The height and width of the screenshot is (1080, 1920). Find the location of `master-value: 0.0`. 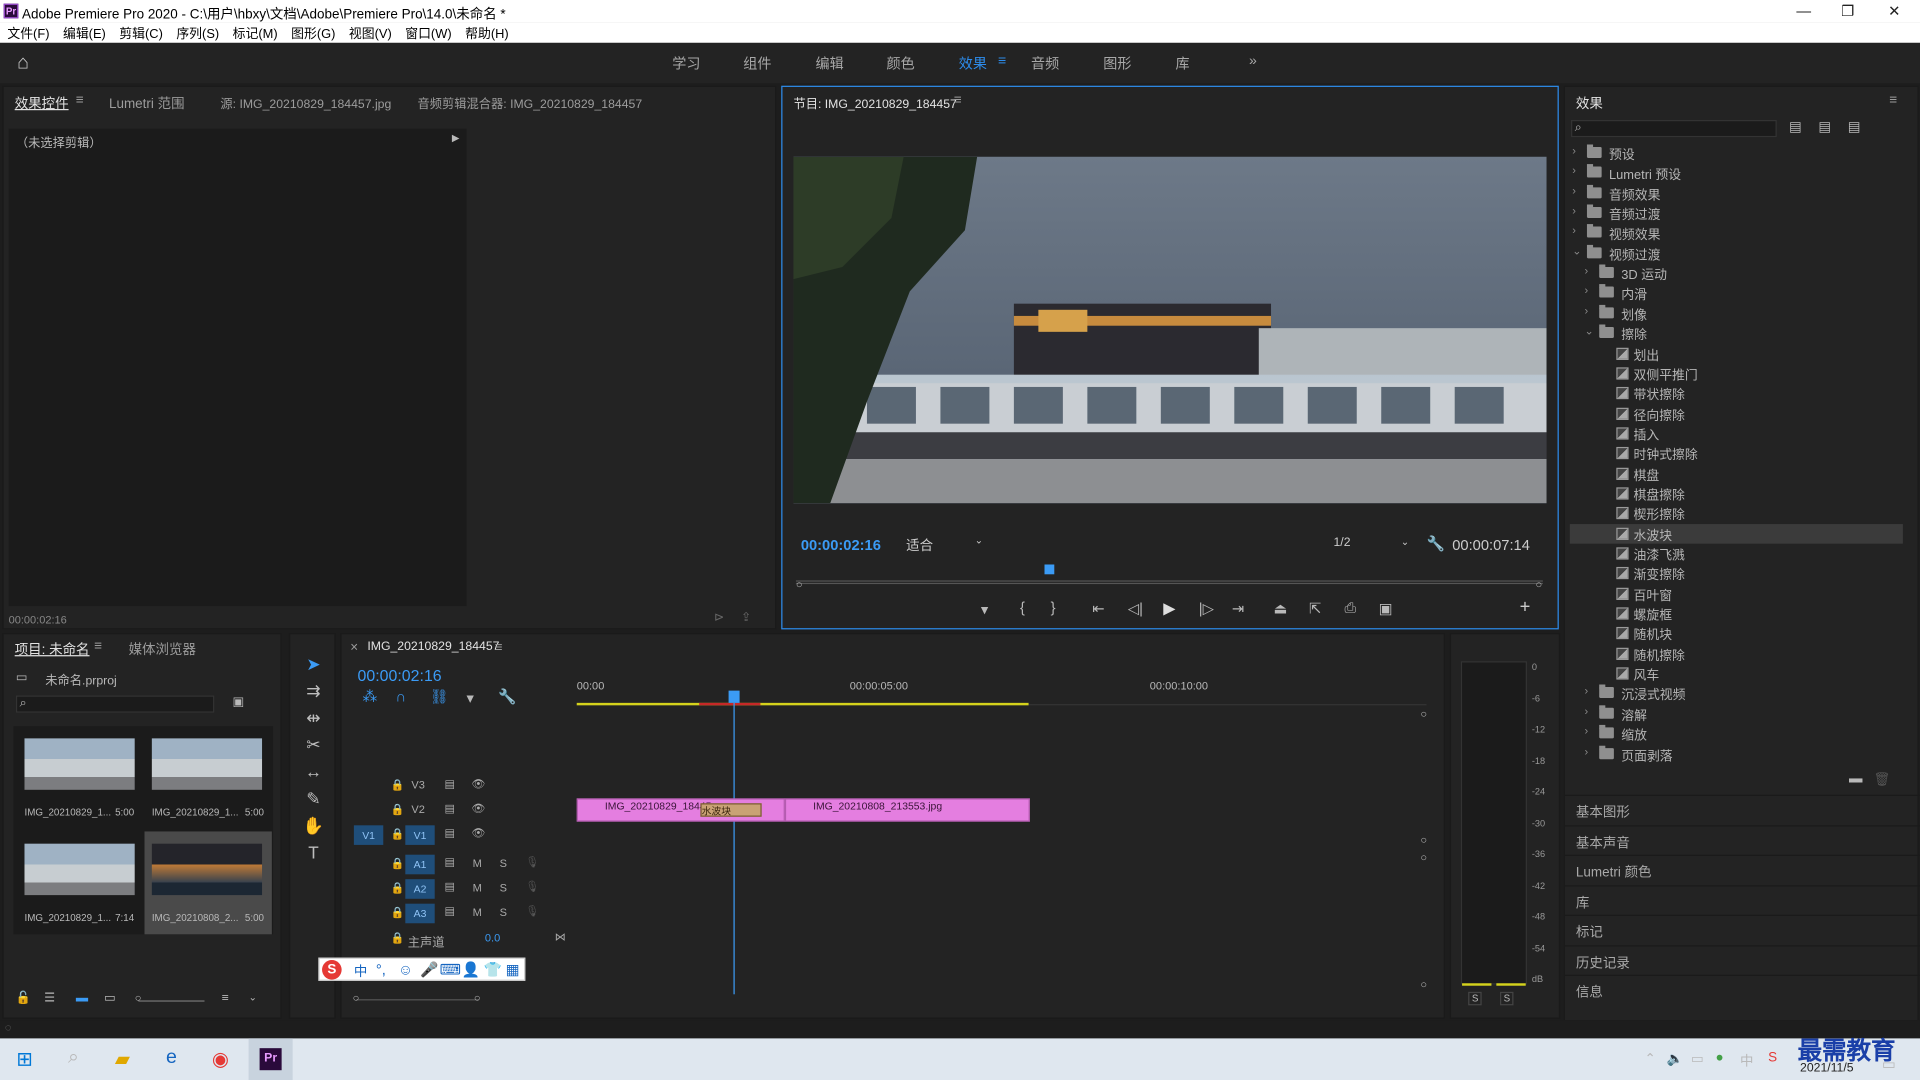

master-value: 0.0 is located at coordinates (492, 938).